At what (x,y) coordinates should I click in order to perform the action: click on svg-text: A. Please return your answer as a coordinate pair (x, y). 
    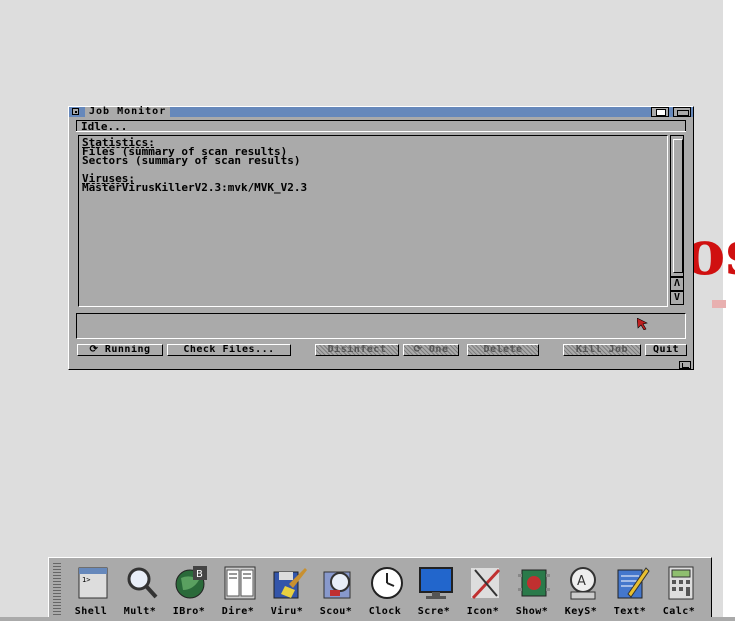
    Looking at the image, I should click on (581, 581).